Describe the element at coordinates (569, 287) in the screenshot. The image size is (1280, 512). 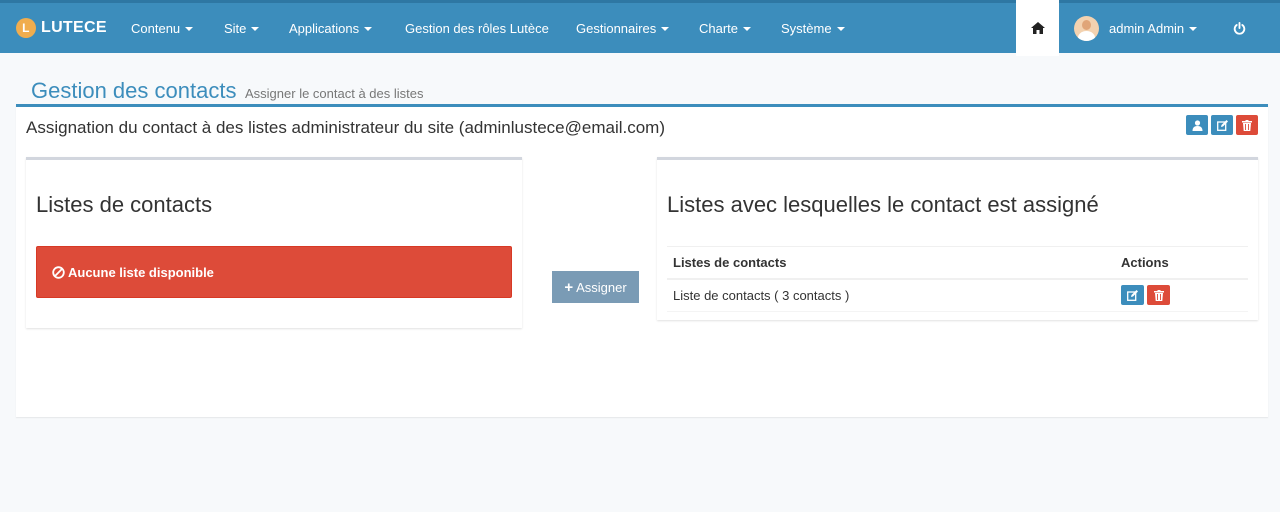
I see `plus-icon: +` at that location.